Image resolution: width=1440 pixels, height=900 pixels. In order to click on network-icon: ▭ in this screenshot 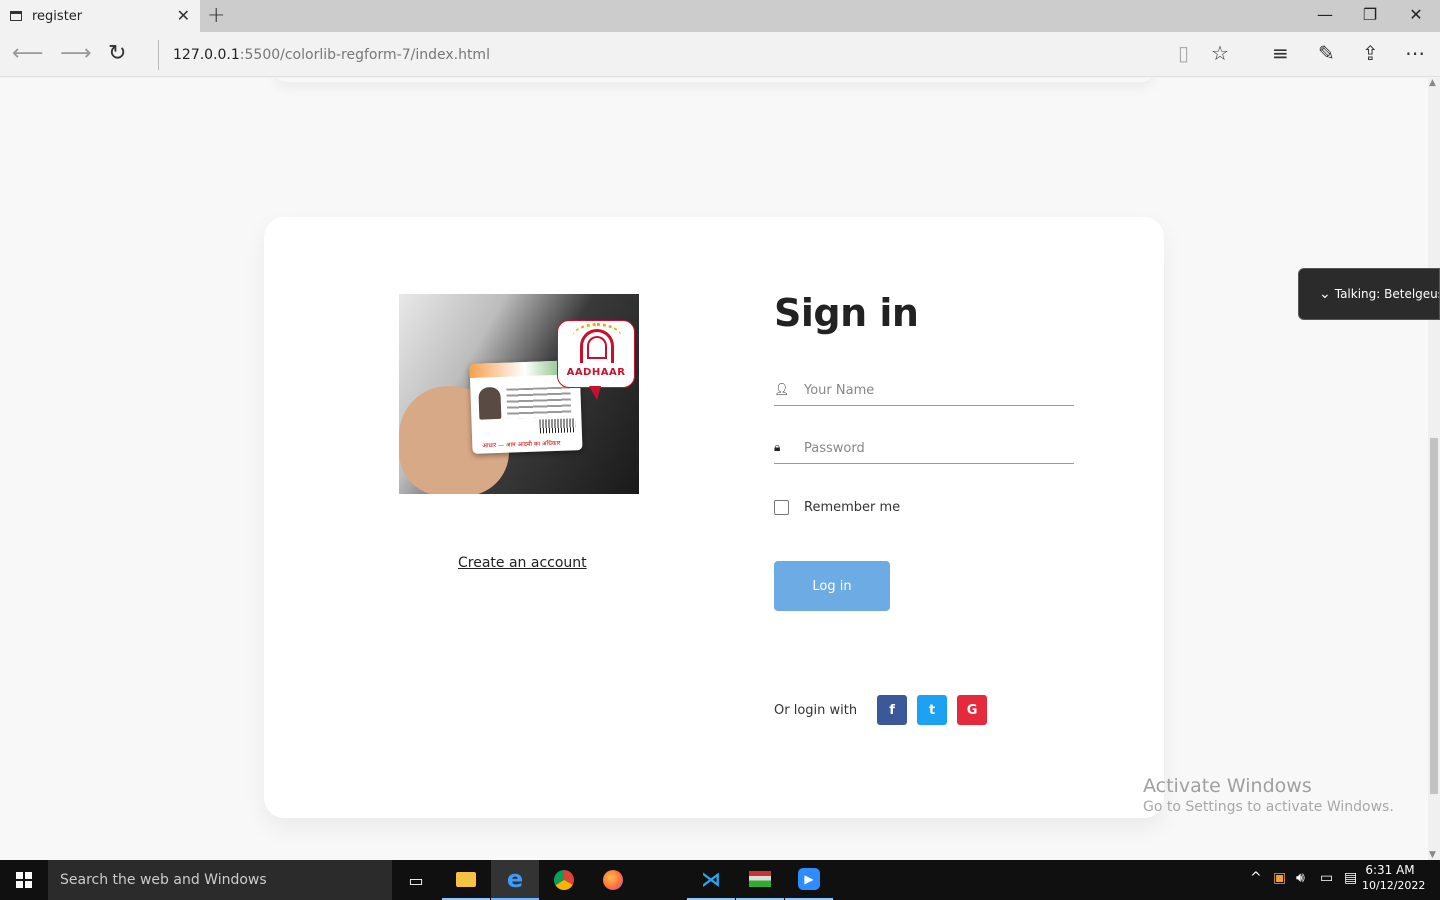, I will do `click(1326, 878)`.